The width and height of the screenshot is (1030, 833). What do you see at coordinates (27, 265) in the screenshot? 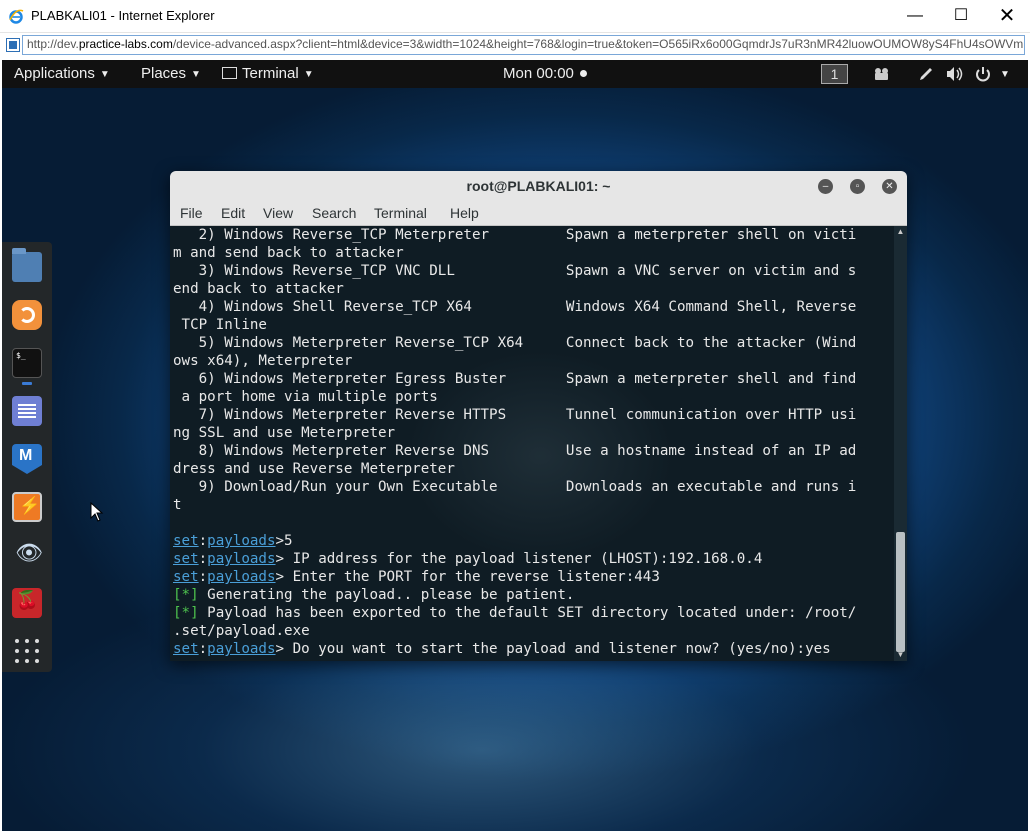
I see `files-icon` at bounding box center [27, 265].